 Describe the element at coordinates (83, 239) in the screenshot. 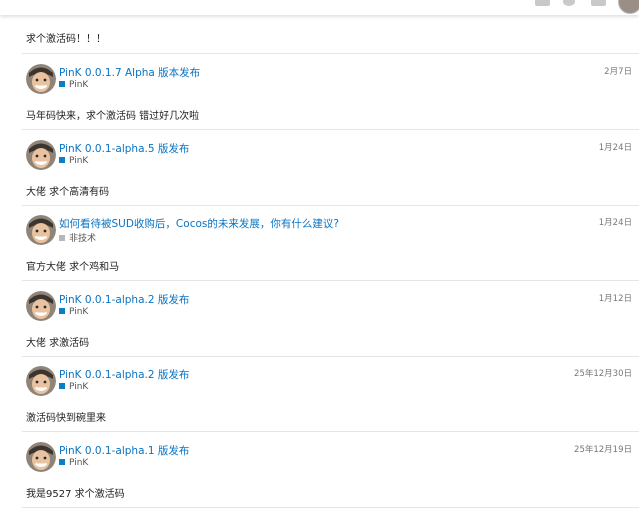

I see `category-label: 非技术` at that location.